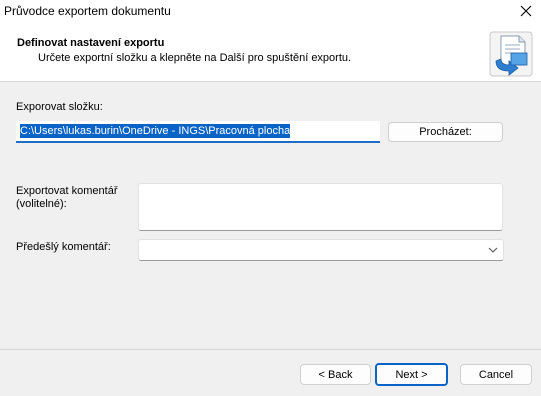  Describe the element at coordinates (493, 250) in the screenshot. I see `chevron-down-icon` at that location.